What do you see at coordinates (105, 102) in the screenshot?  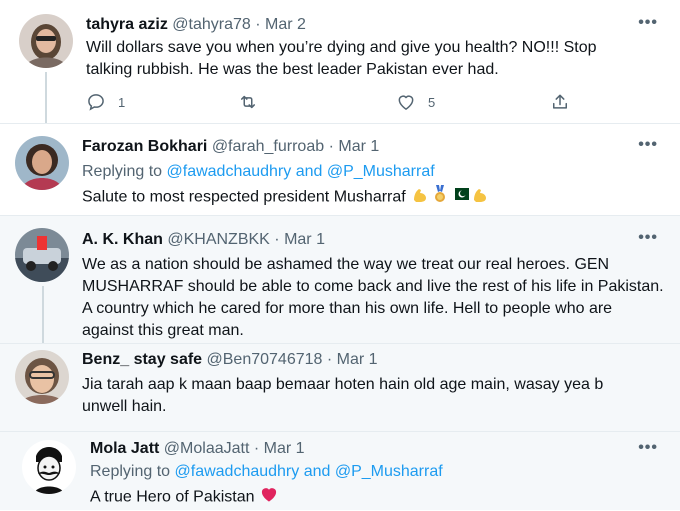 I see `reply-button: 1` at bounding box center [105, 102].